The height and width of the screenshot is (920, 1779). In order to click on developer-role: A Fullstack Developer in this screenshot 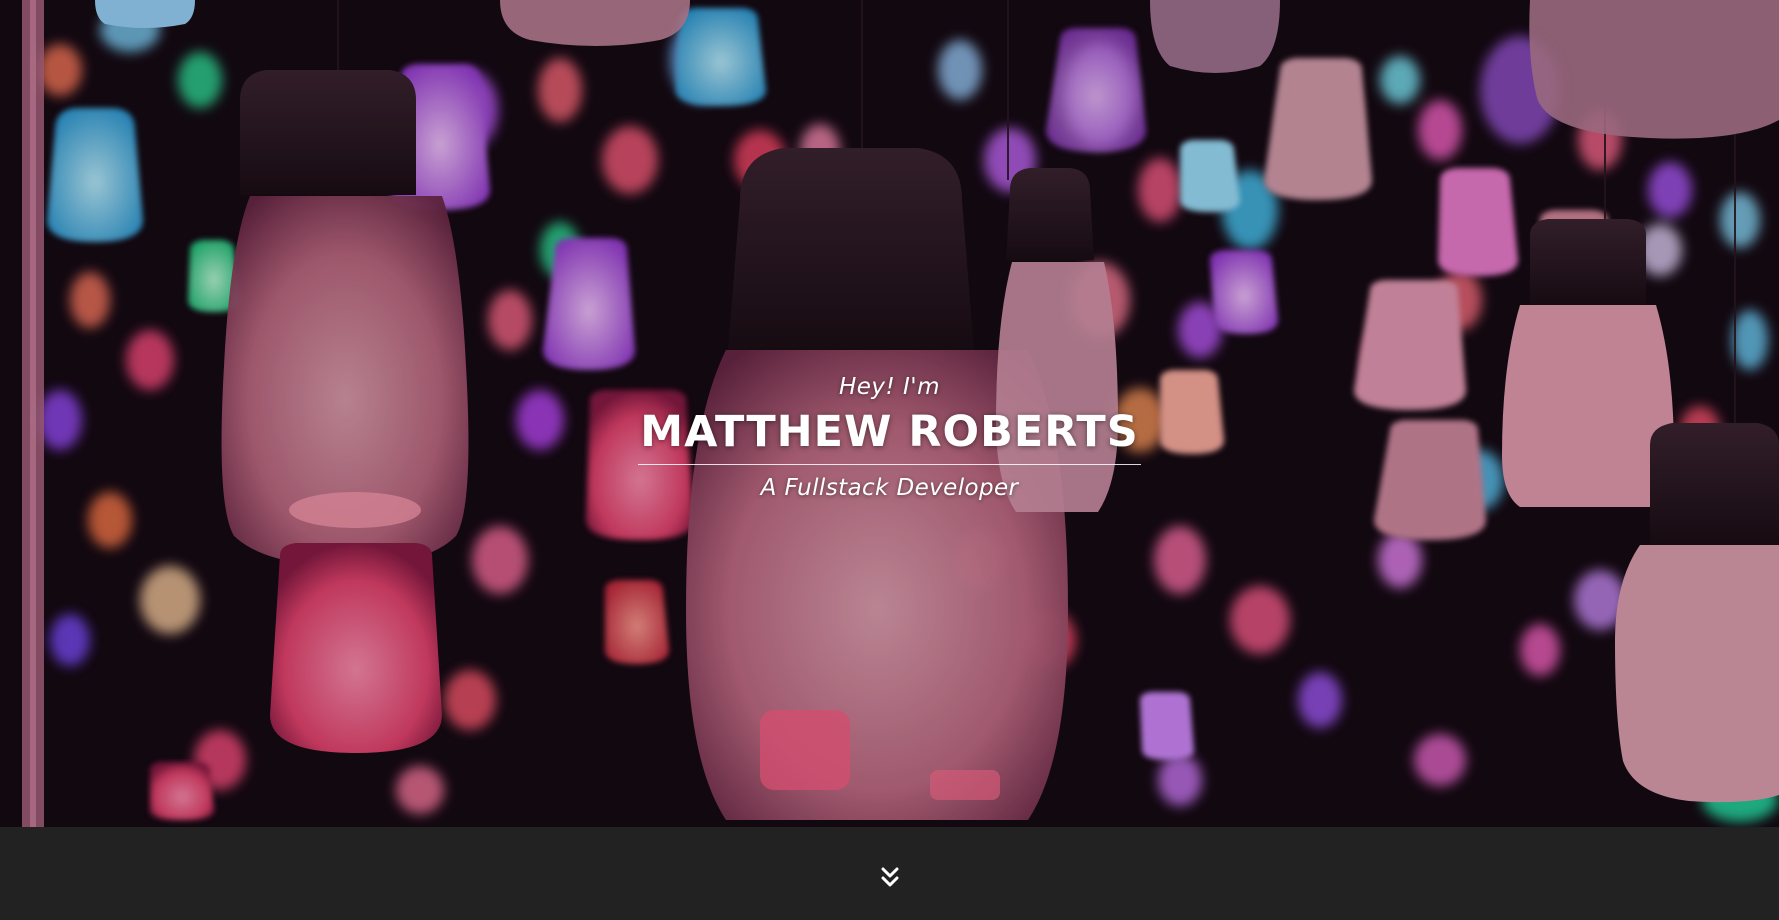, I will do `click(889, 488)`.